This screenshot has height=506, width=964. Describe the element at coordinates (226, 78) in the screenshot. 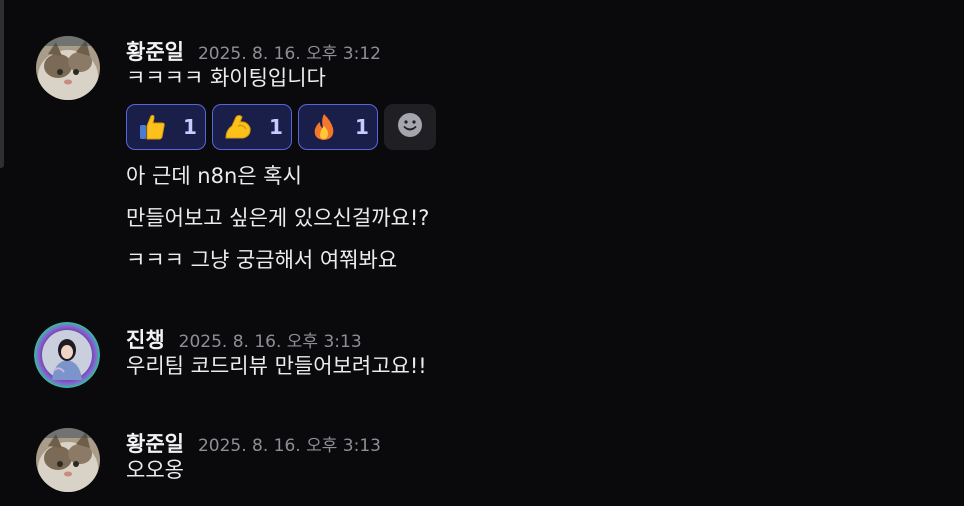

I see `message-text: ㅋㅋㅋㅋ 화이팅입니다` at that location.